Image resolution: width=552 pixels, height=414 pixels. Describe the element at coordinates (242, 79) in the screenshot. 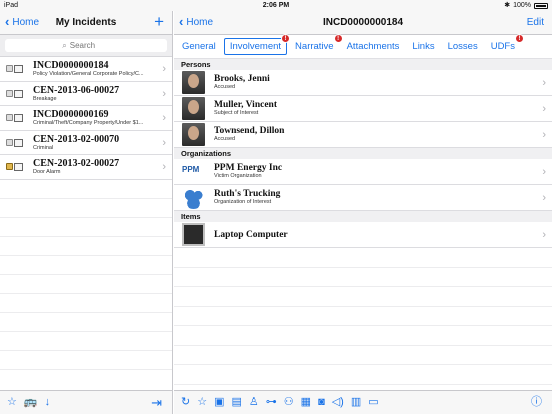

I see `person-name: Brooks, Jenni` at that location.